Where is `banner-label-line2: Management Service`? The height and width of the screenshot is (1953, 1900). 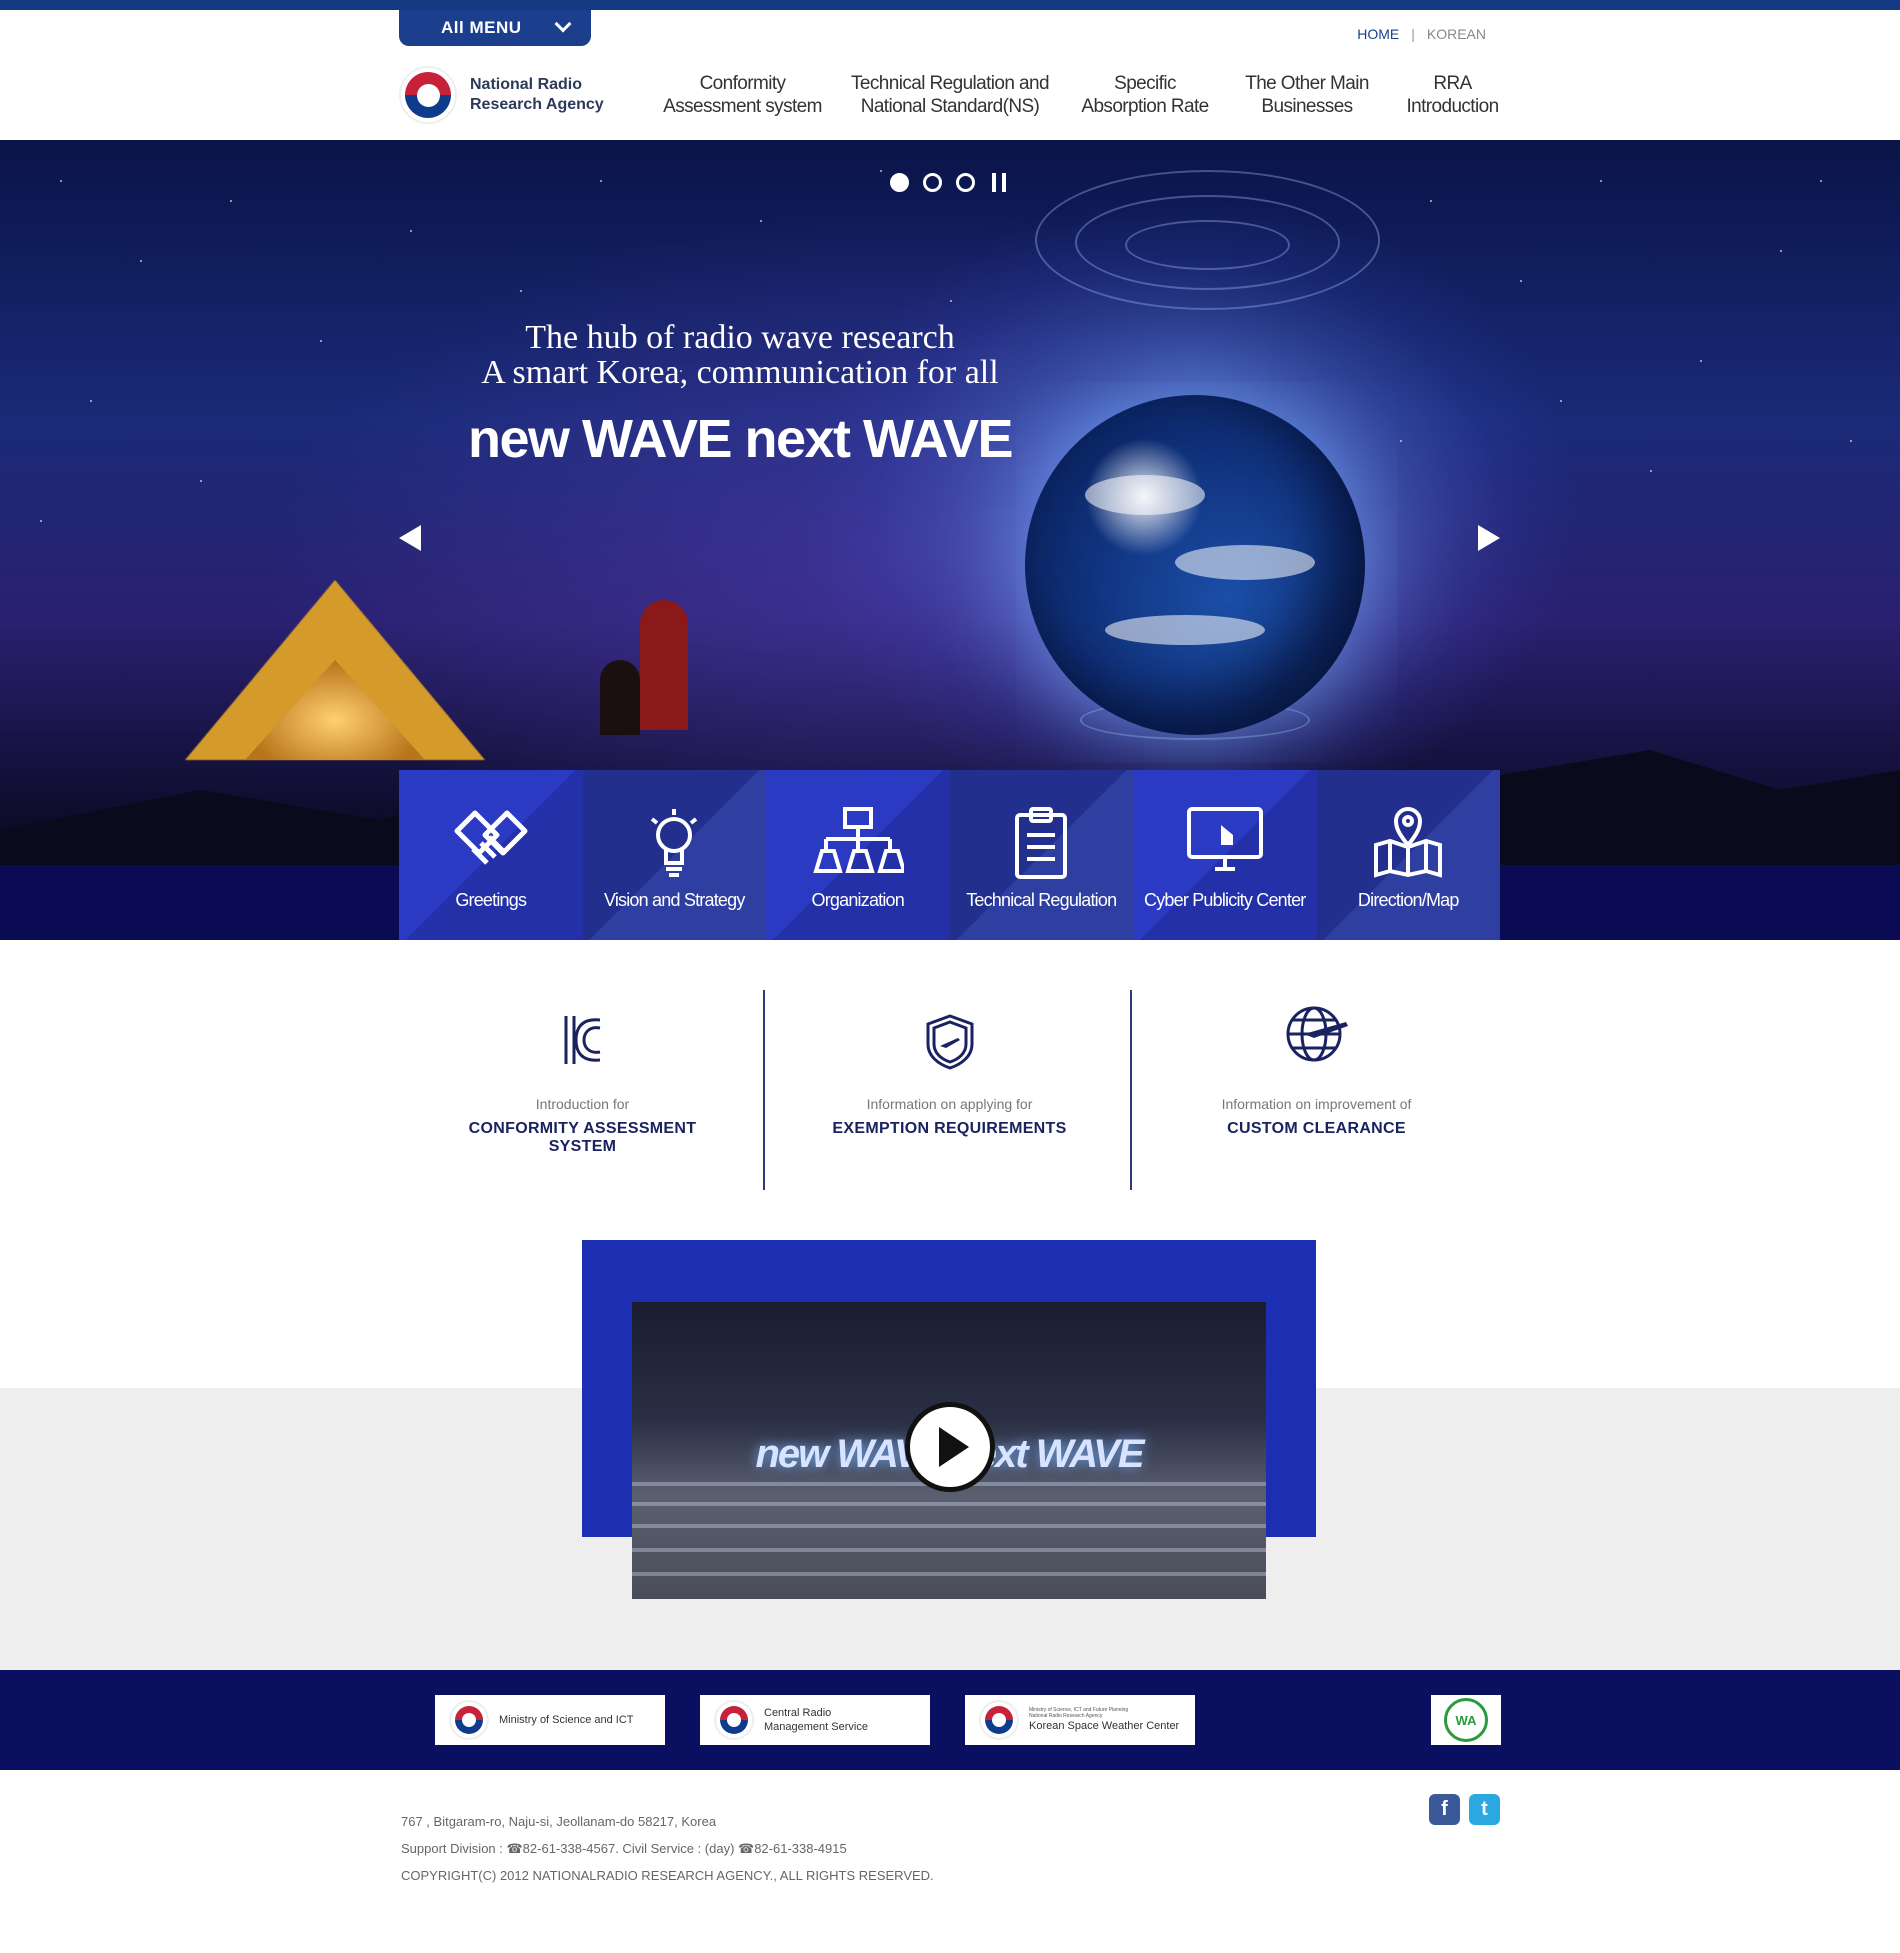 banner-label-line2: Management Service is located at coordinates (816, 1727).